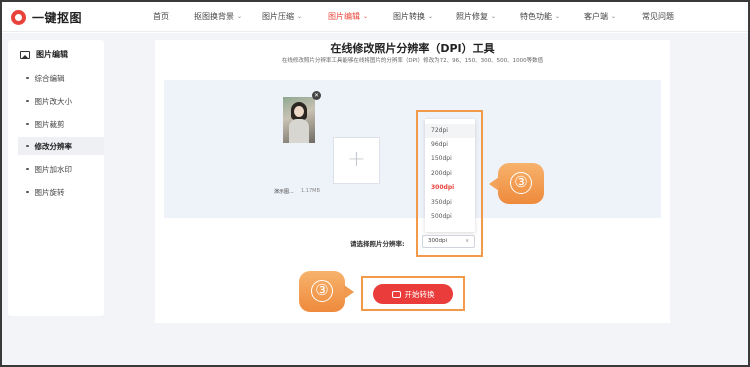  I want to click on nav-item-cutout: 抠图换背景 ⌄, so click(218, 16).